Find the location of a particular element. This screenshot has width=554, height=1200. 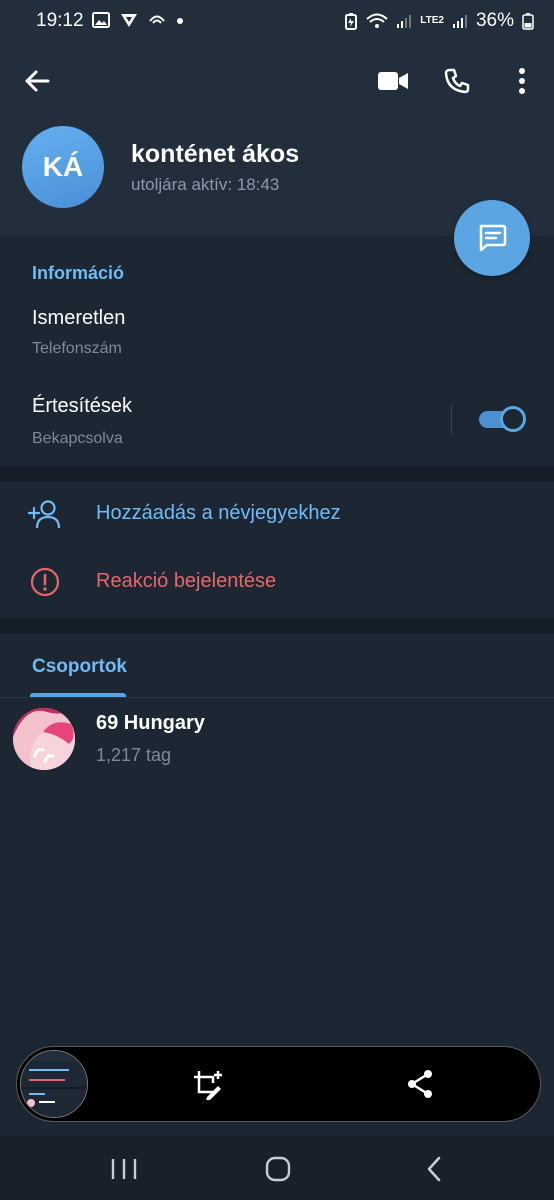

last-seen-status: utoljára aktív: 18:43 is located at coordinates (205, 184).